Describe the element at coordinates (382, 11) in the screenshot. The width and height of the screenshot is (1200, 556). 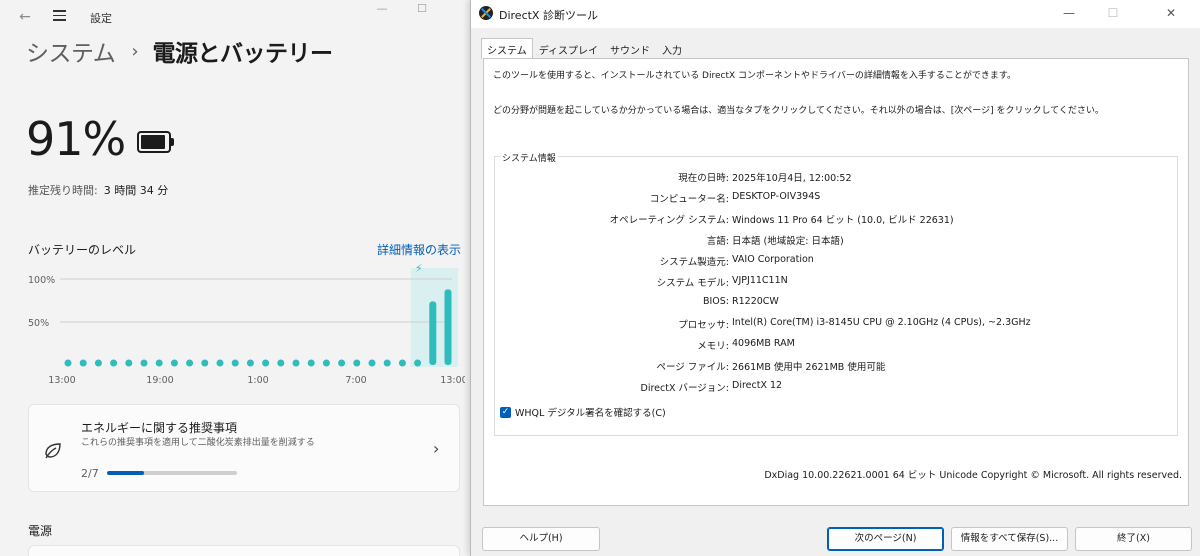
I see `minimize-icon: —` at that location.